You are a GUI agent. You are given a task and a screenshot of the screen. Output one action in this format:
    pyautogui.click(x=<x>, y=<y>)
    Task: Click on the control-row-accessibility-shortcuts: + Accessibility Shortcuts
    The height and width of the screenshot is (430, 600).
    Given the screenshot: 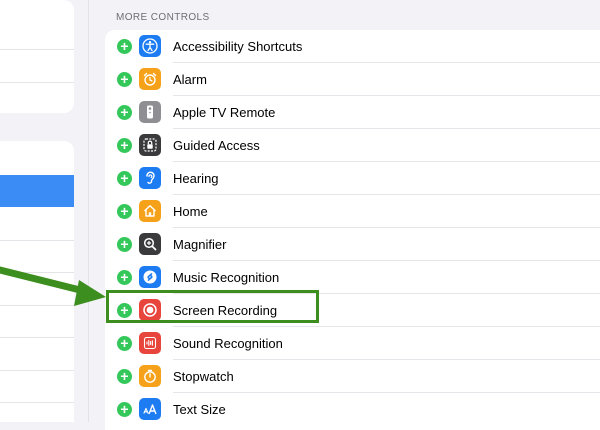 What is the action you would take?
    pyautogui.click(x=352, y=46)
    